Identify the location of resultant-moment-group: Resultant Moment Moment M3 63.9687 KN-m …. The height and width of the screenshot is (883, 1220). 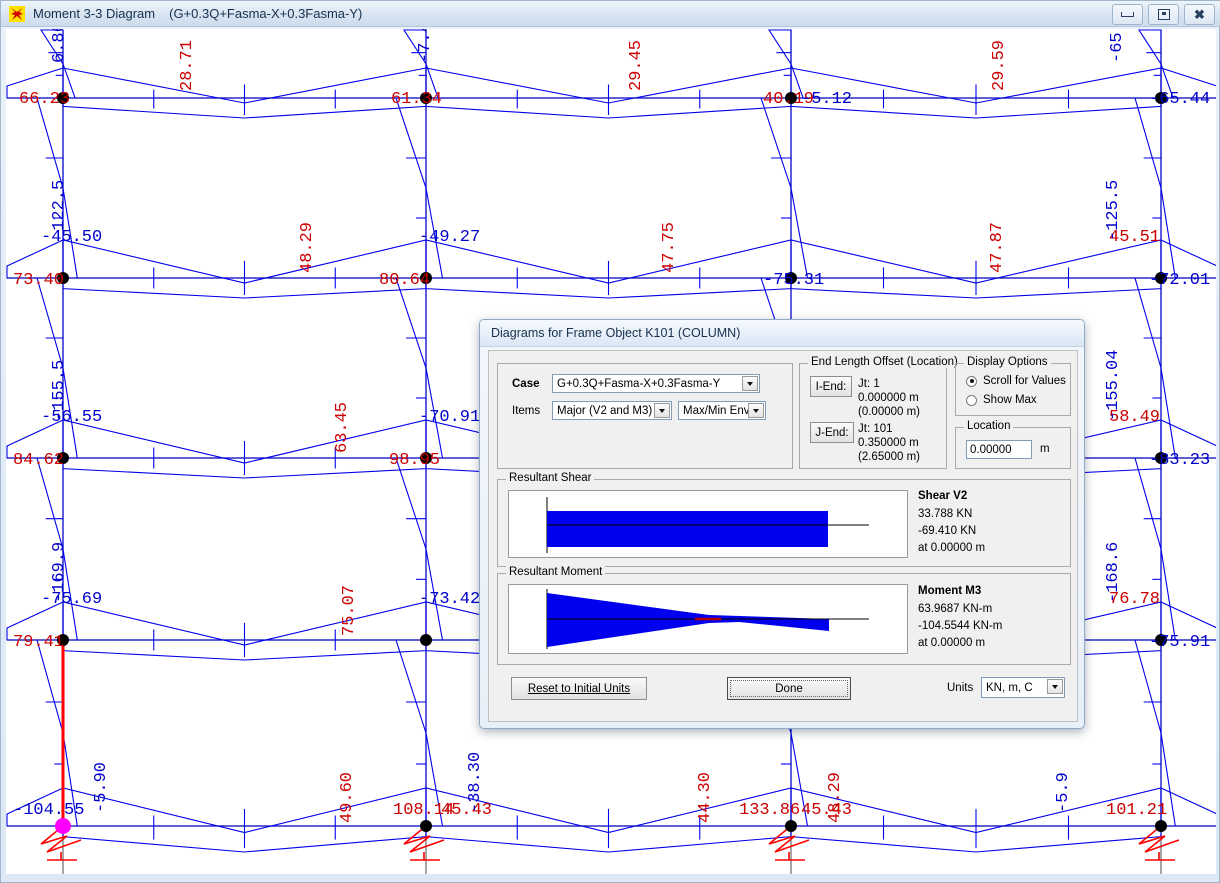
(784, 615).